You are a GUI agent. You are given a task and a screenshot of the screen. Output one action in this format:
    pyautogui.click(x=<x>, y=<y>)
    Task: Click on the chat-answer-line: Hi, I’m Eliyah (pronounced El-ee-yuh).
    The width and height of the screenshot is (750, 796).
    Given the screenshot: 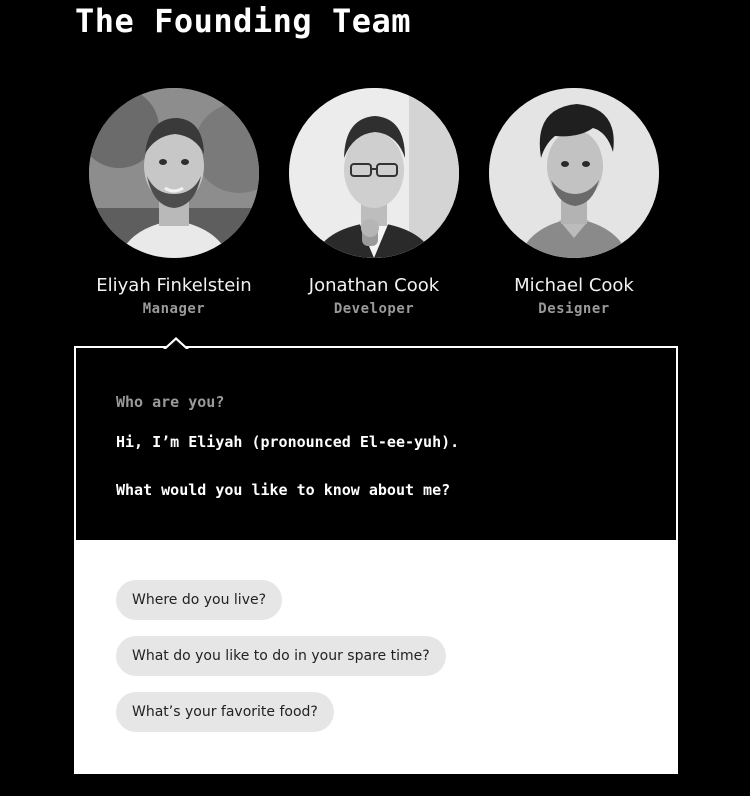 What is the action you would take?
    pyautogui.click(x=288, y=442)
    